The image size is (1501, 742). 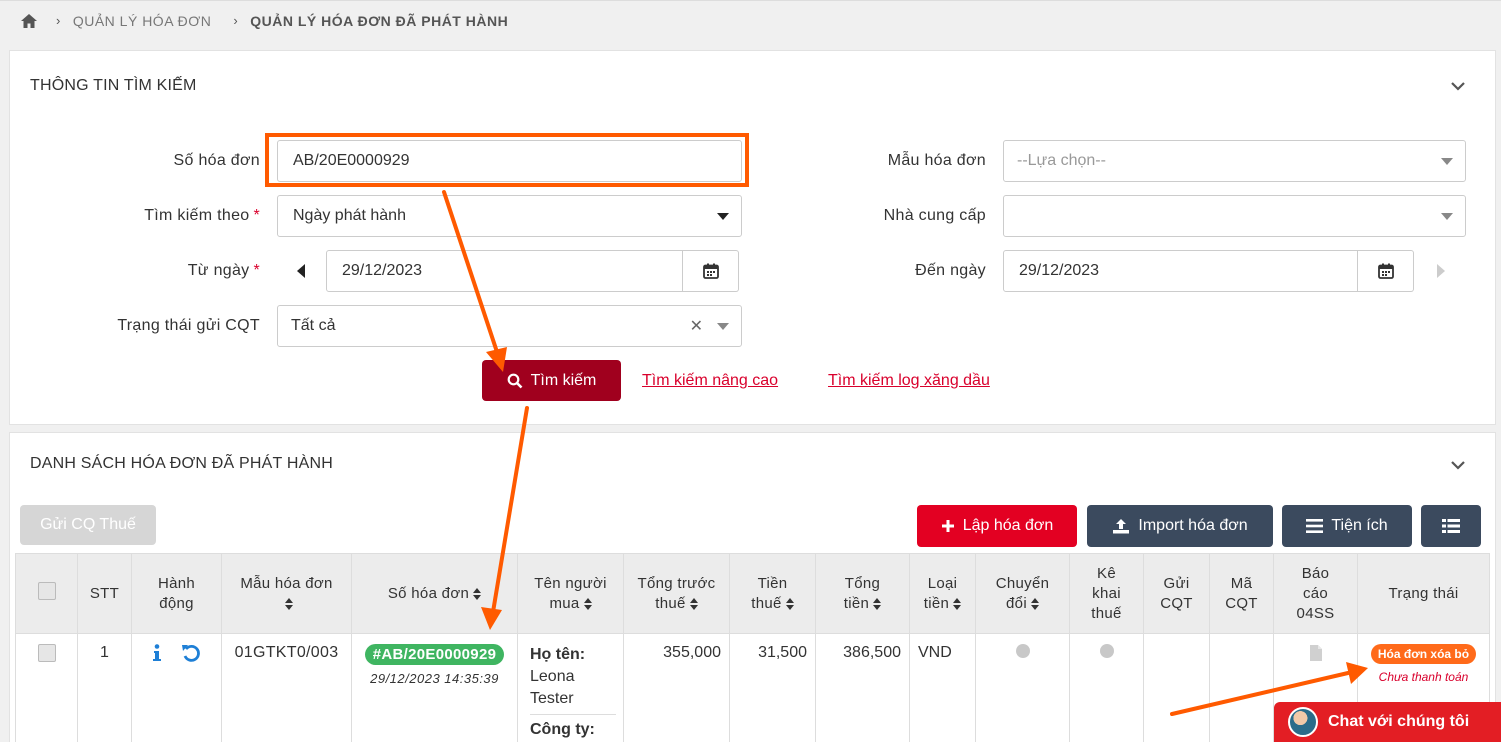 What do you see at coordinates (301, 271) in the screenshot?
I see `previous-day-icon` at bounding box center [301, 271].